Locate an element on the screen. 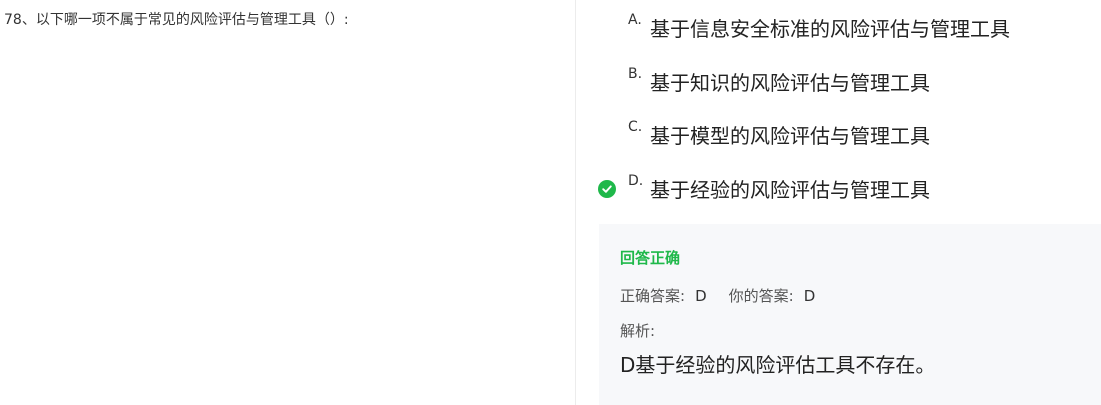 This screenshot has height=405, width=1101. correct-answer-label: 正确答案: is located at coordinates (653, 296).